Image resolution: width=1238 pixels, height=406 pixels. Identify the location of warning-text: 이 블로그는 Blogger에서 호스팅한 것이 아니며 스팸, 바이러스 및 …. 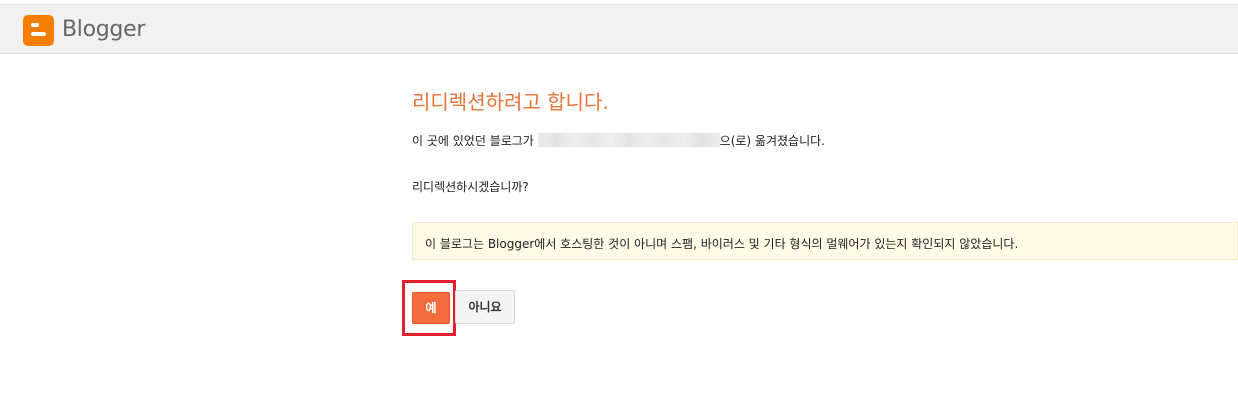
(722, 244).